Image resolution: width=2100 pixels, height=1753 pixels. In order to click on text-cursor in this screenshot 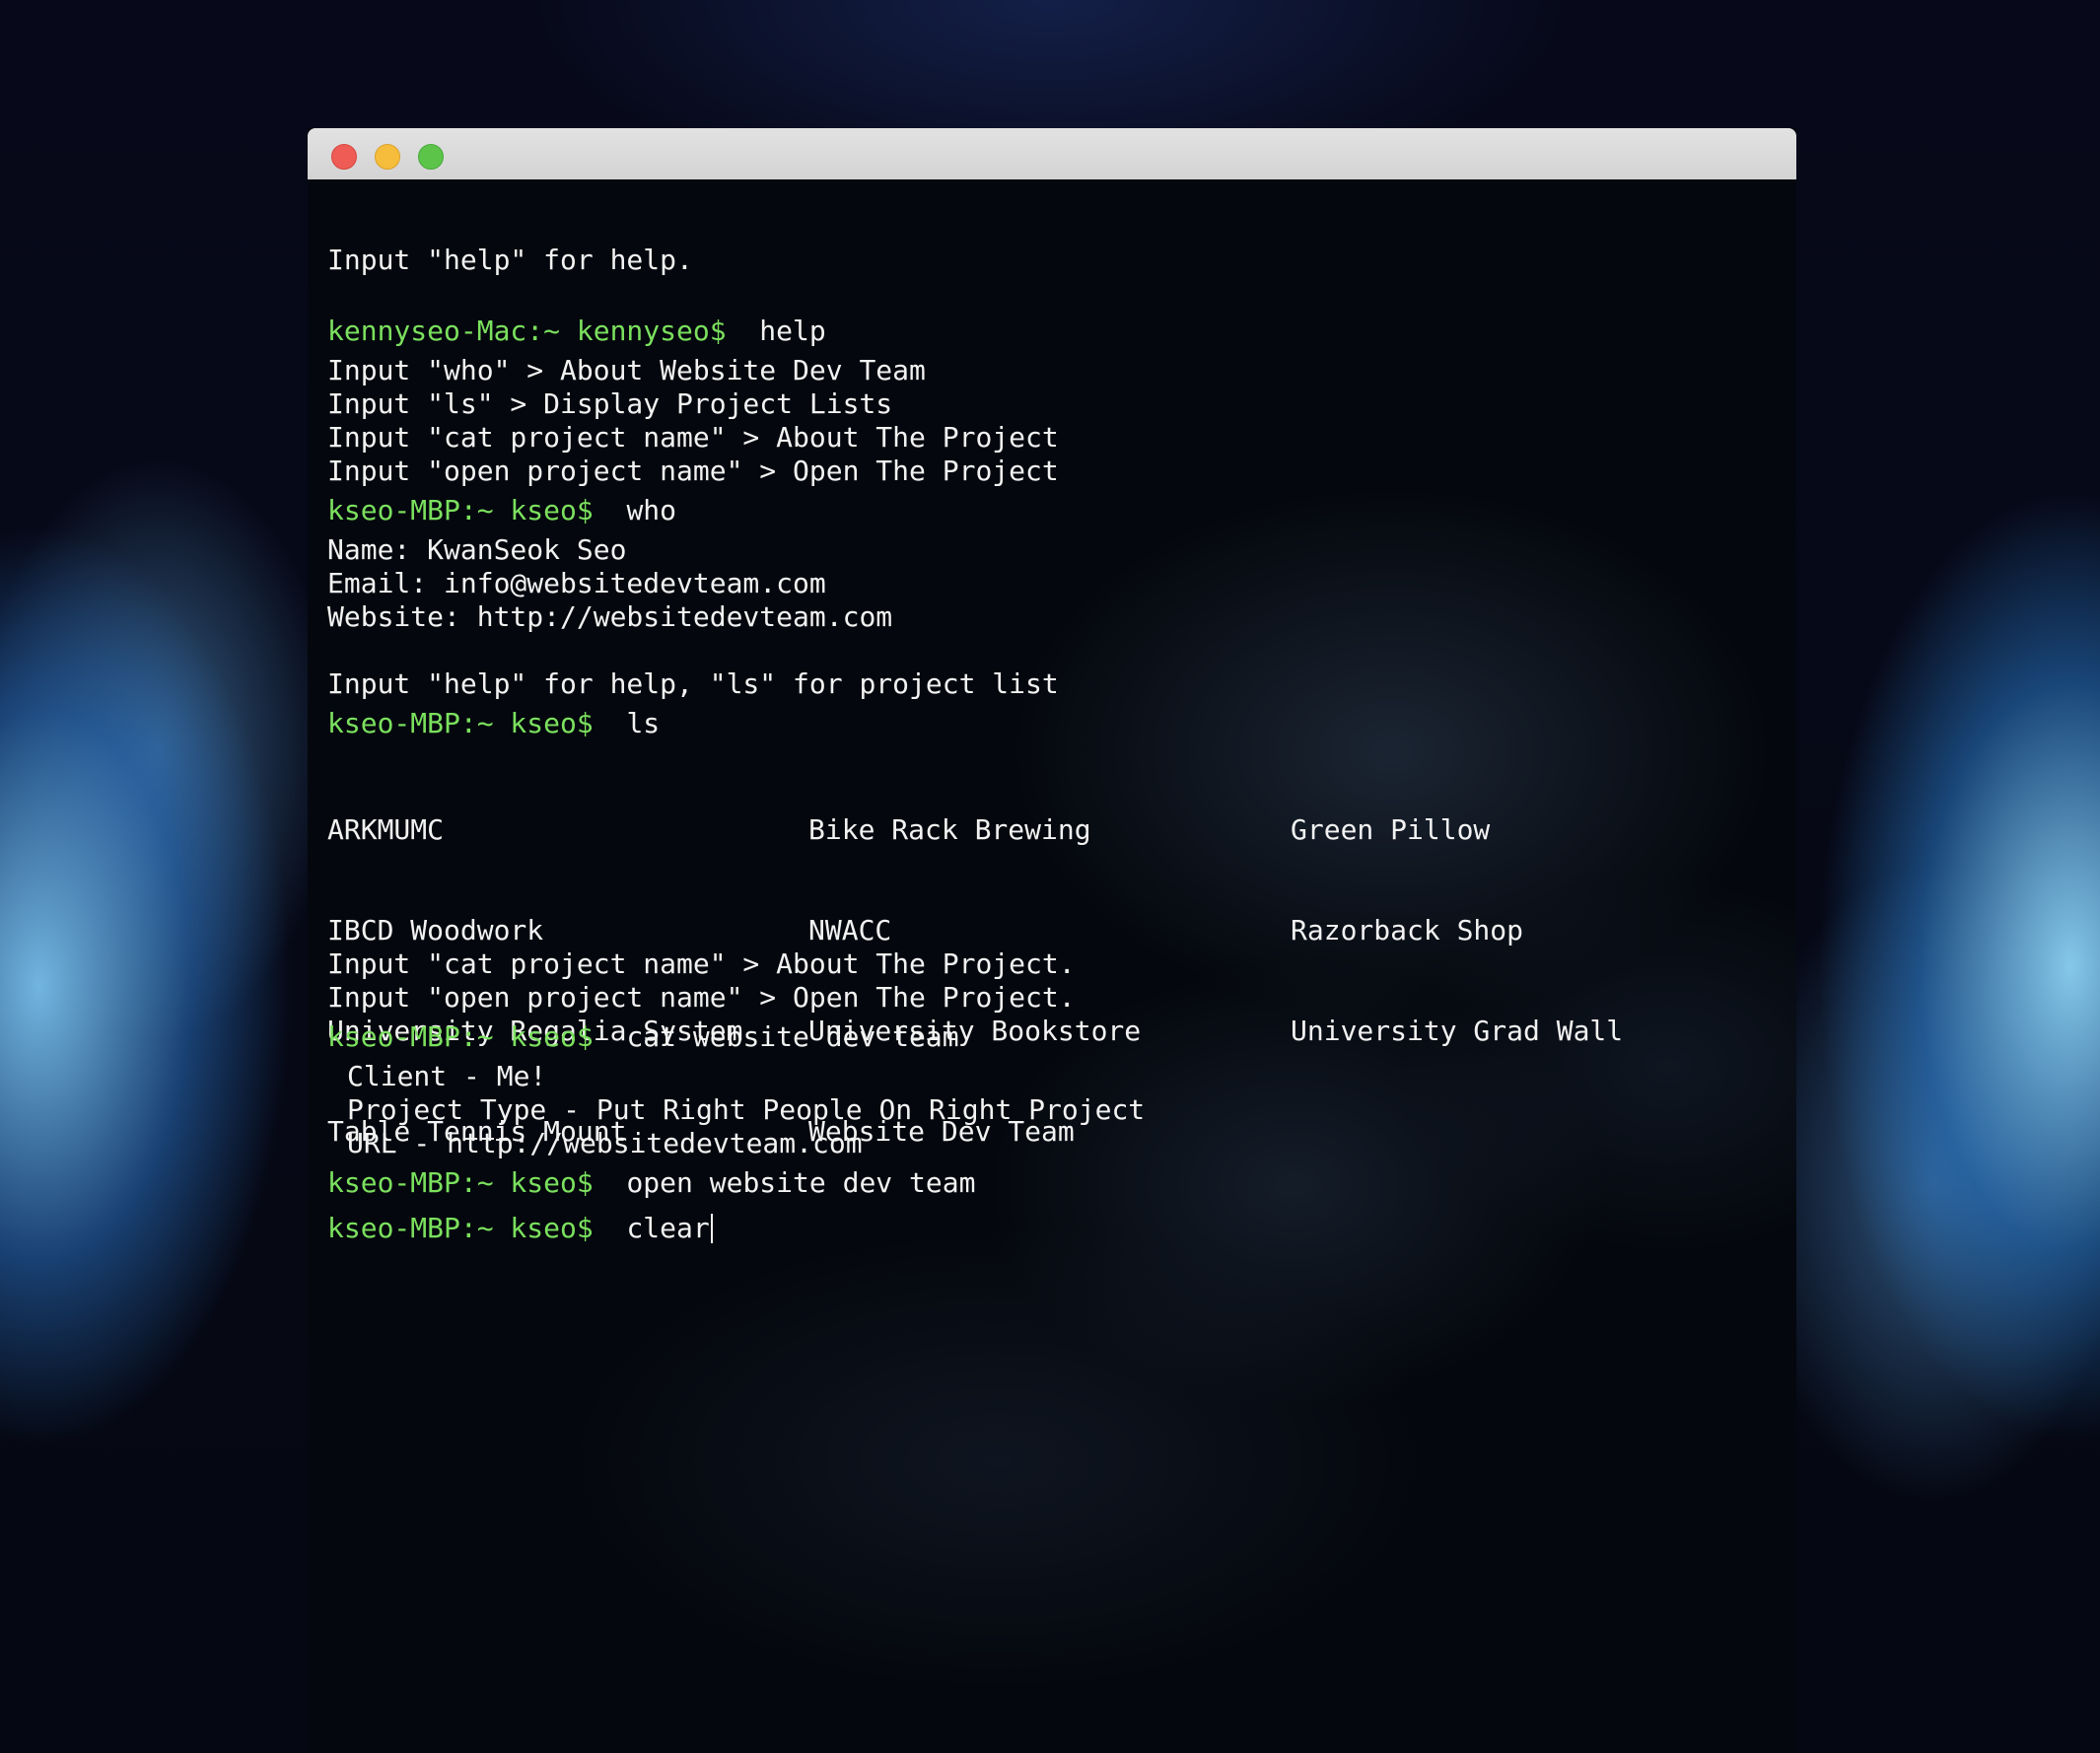, I will do `click(711, 1228)`.